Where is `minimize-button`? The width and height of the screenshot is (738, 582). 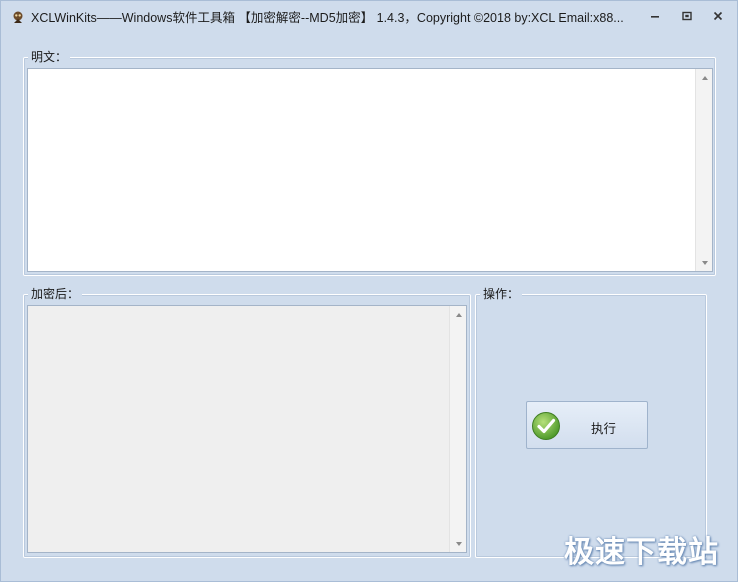 minimize-button is located at coordinates (655, 17).